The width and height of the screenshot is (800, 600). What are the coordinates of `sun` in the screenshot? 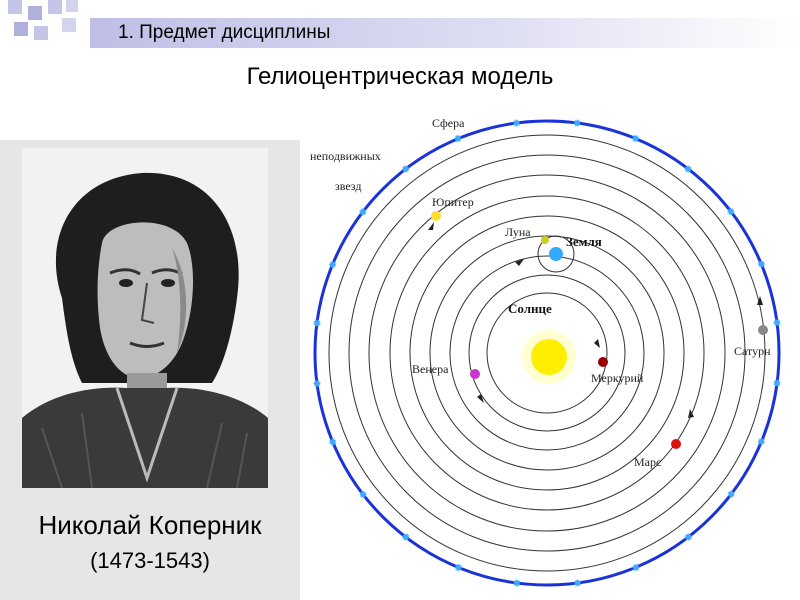 It's located at (549, 357).